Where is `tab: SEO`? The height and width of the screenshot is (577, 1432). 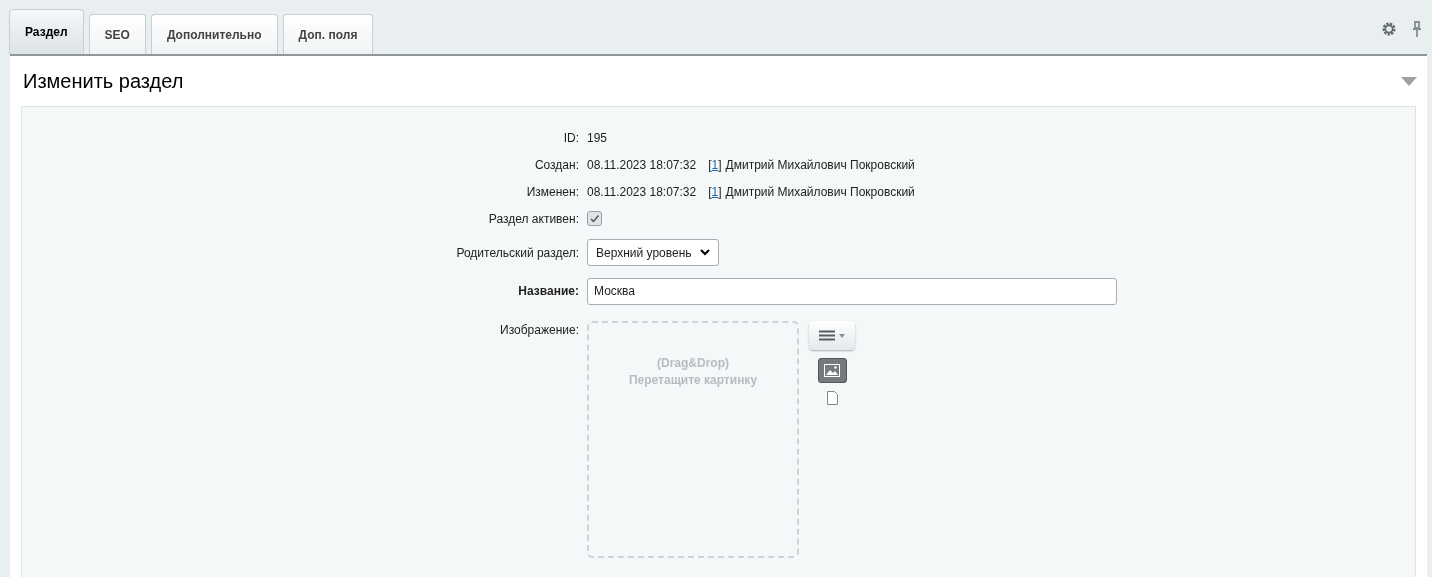
tab: SEO is located at coordinates (117, 34).